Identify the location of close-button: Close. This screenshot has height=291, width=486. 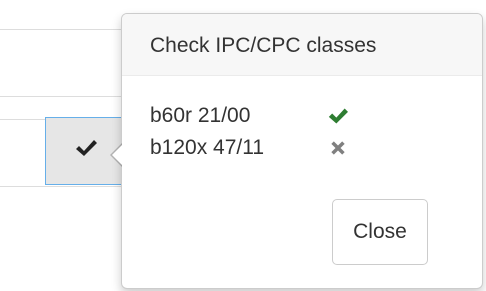
(380, 232).